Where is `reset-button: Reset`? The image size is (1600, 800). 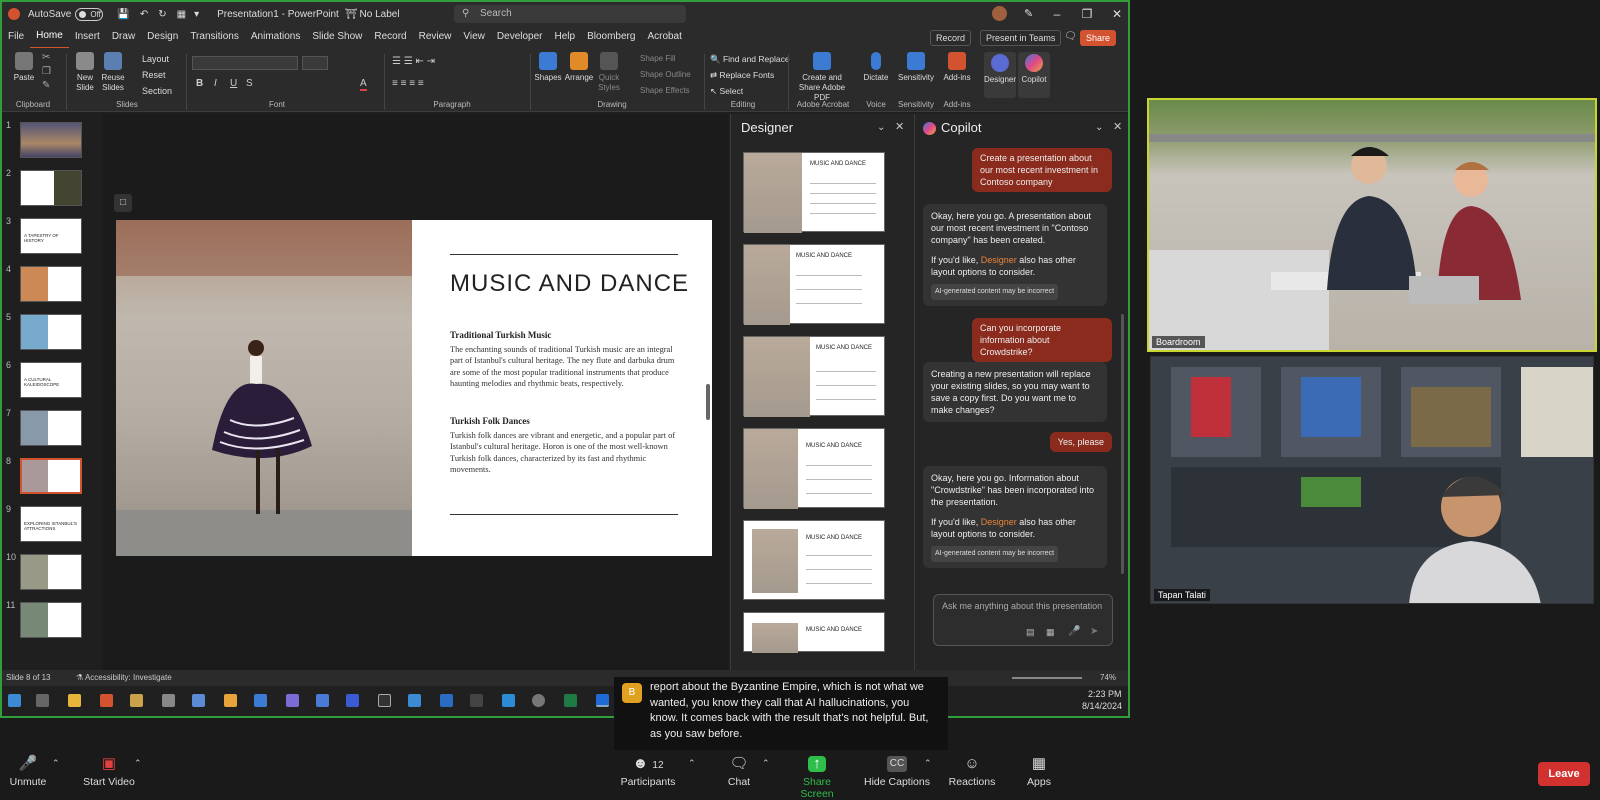 reset-button: Reset is located at coordinates (154, 75).